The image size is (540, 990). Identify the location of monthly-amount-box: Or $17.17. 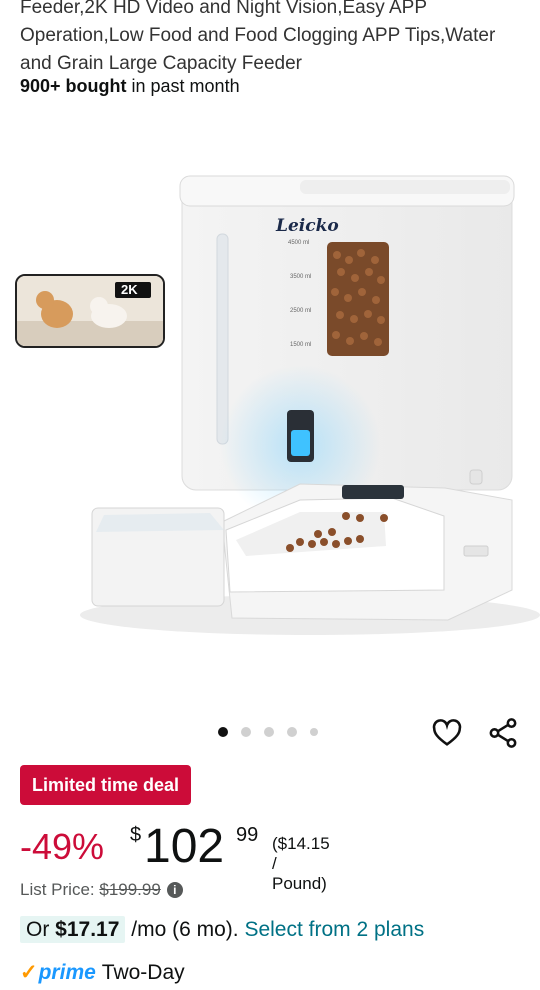
(73, 929).